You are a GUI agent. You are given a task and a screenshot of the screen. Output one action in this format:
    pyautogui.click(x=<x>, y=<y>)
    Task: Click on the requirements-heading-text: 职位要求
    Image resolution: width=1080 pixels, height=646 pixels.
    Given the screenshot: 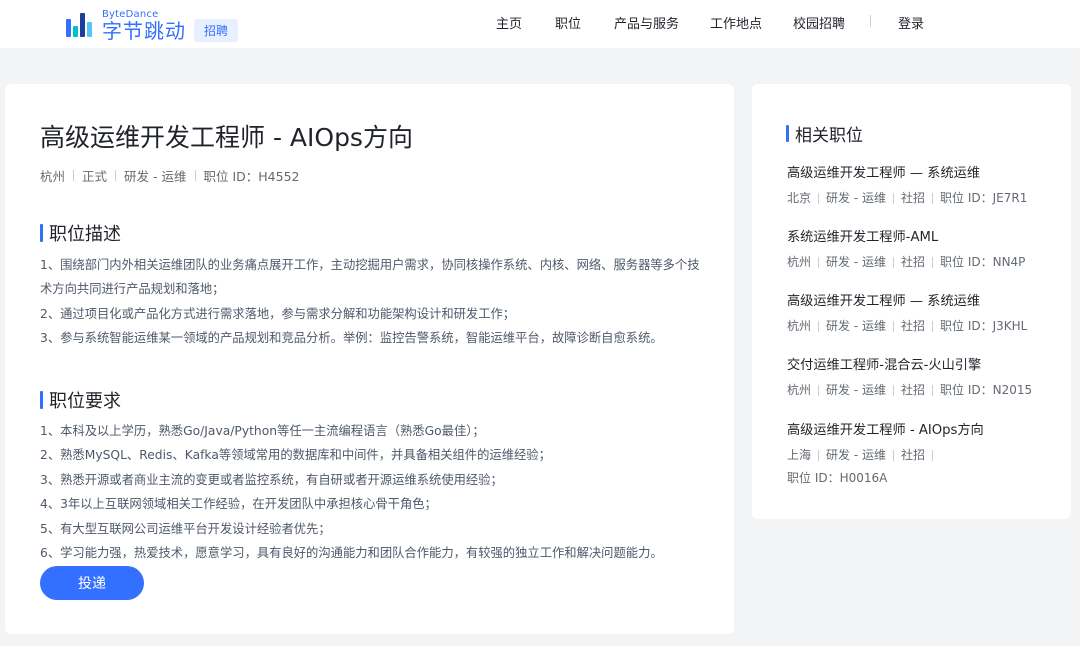 What is the action you would take?
    pyautogui.click(x=85, y=401)
    